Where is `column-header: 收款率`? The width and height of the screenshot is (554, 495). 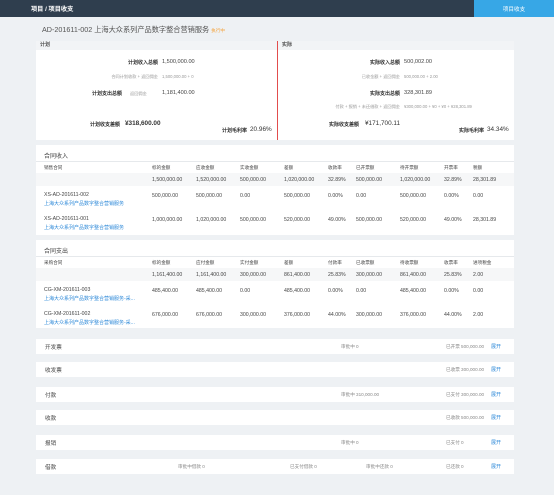 column-header: 收款率 is located at coordinates (335, 167).